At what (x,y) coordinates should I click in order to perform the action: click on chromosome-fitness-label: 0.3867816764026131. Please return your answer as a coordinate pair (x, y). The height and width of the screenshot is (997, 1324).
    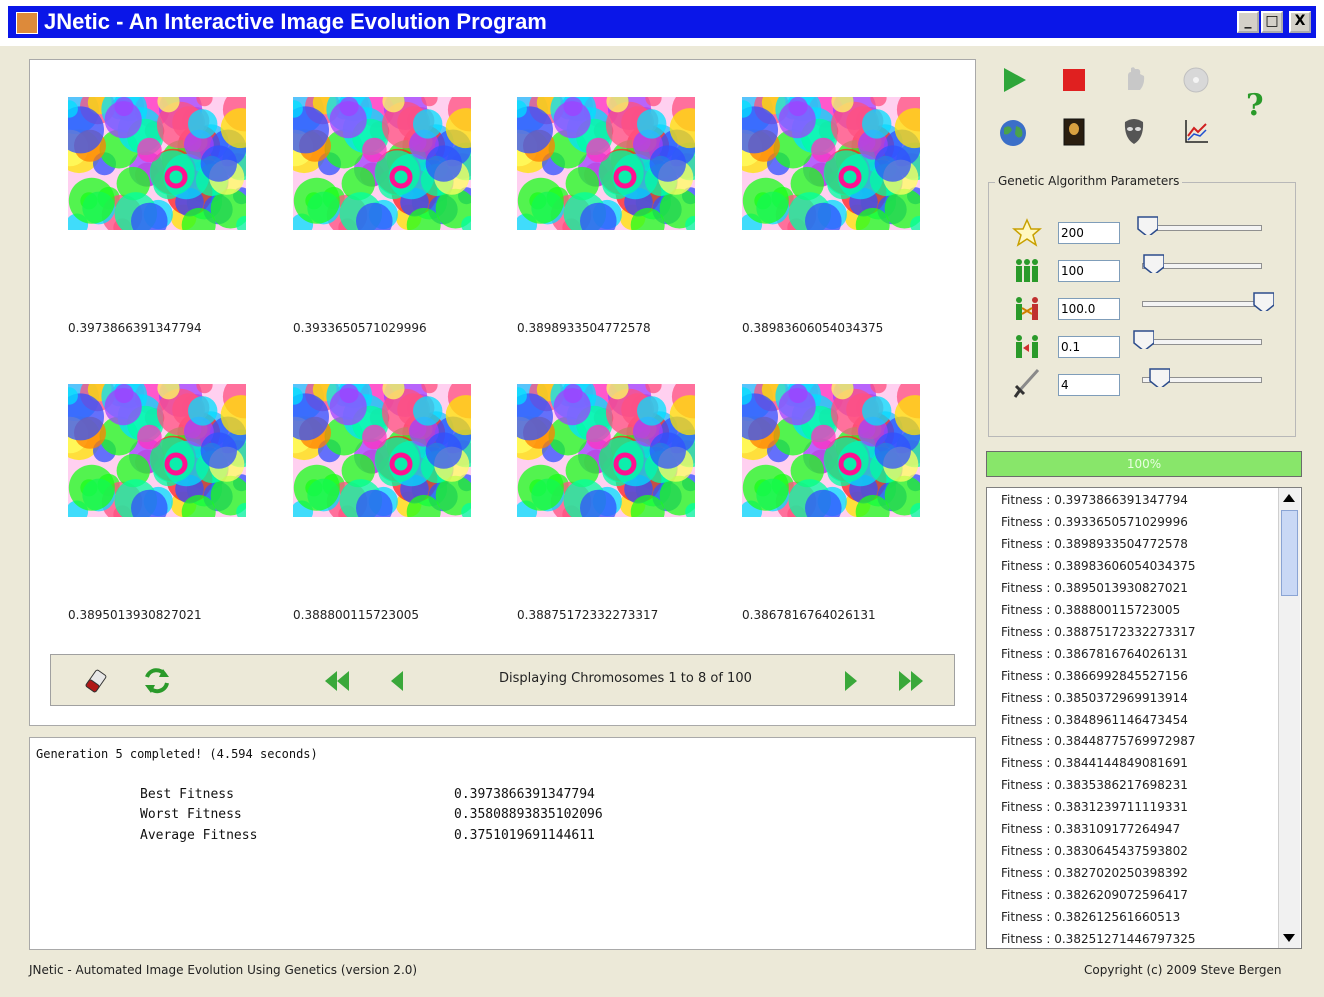
    Looking at the image, I should click on (809, 615).